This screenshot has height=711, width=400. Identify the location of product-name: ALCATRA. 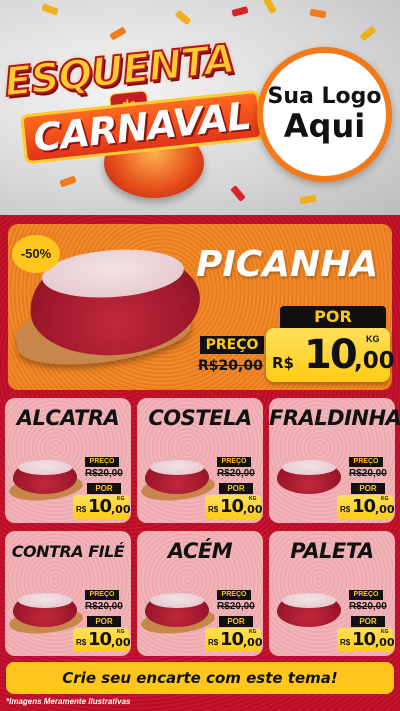
(68, 418).